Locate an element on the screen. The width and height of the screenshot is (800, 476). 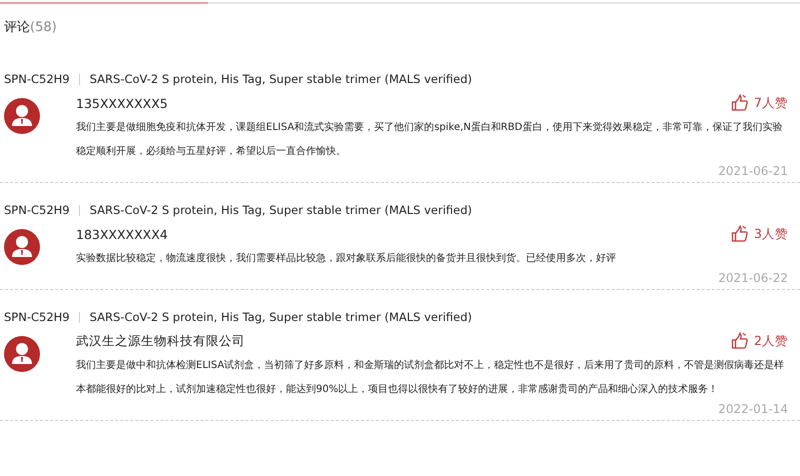
review-date: 2022-01-14 is located at coordinates (753, 409).